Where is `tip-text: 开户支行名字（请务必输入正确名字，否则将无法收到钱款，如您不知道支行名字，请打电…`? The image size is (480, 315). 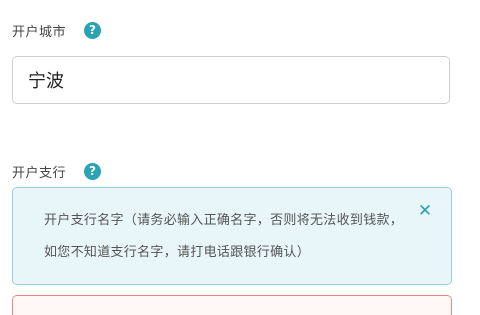
tip-text: 开户支行名字（请务必输入正确名字，否则将无法收到钱款，如您不知道支行名字，请打电… is located at coordinates (224, 236).